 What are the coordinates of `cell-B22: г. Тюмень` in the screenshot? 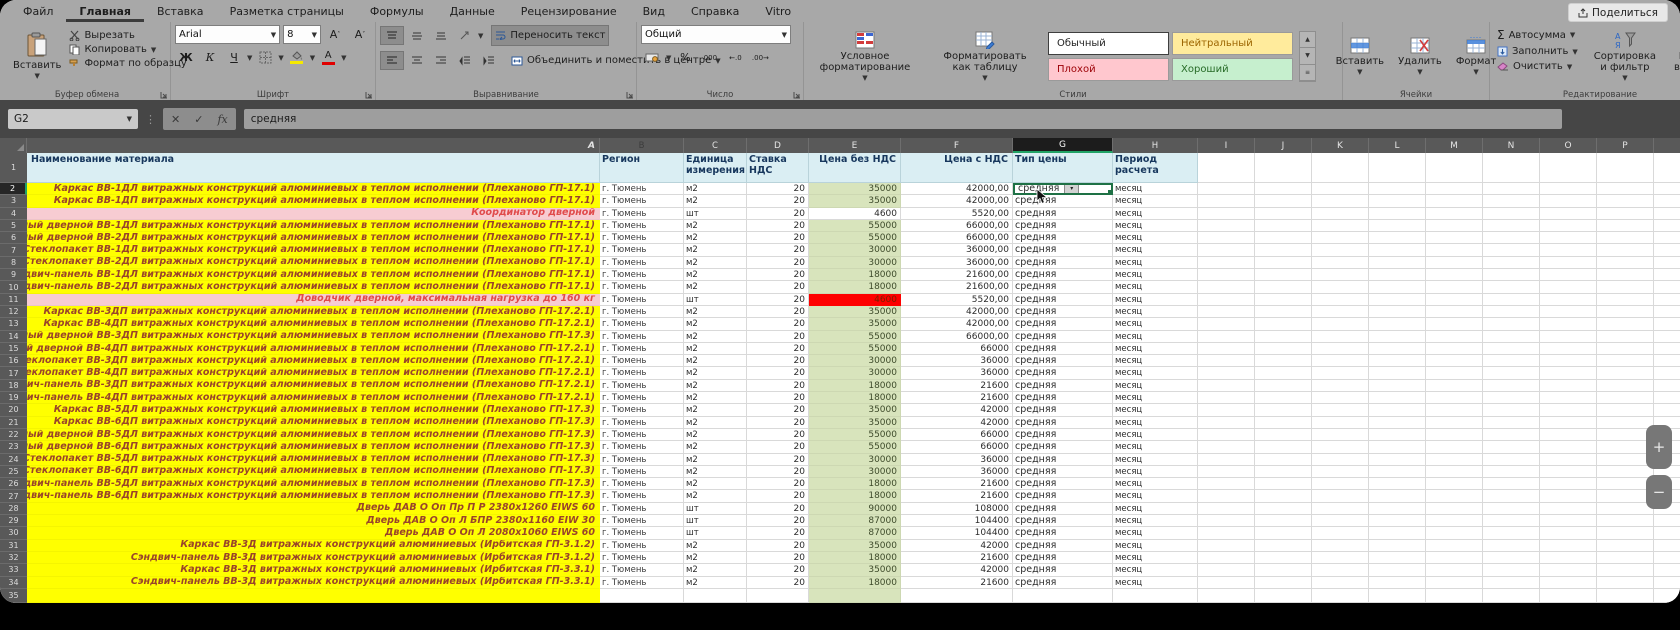 It's located at (642, 435).